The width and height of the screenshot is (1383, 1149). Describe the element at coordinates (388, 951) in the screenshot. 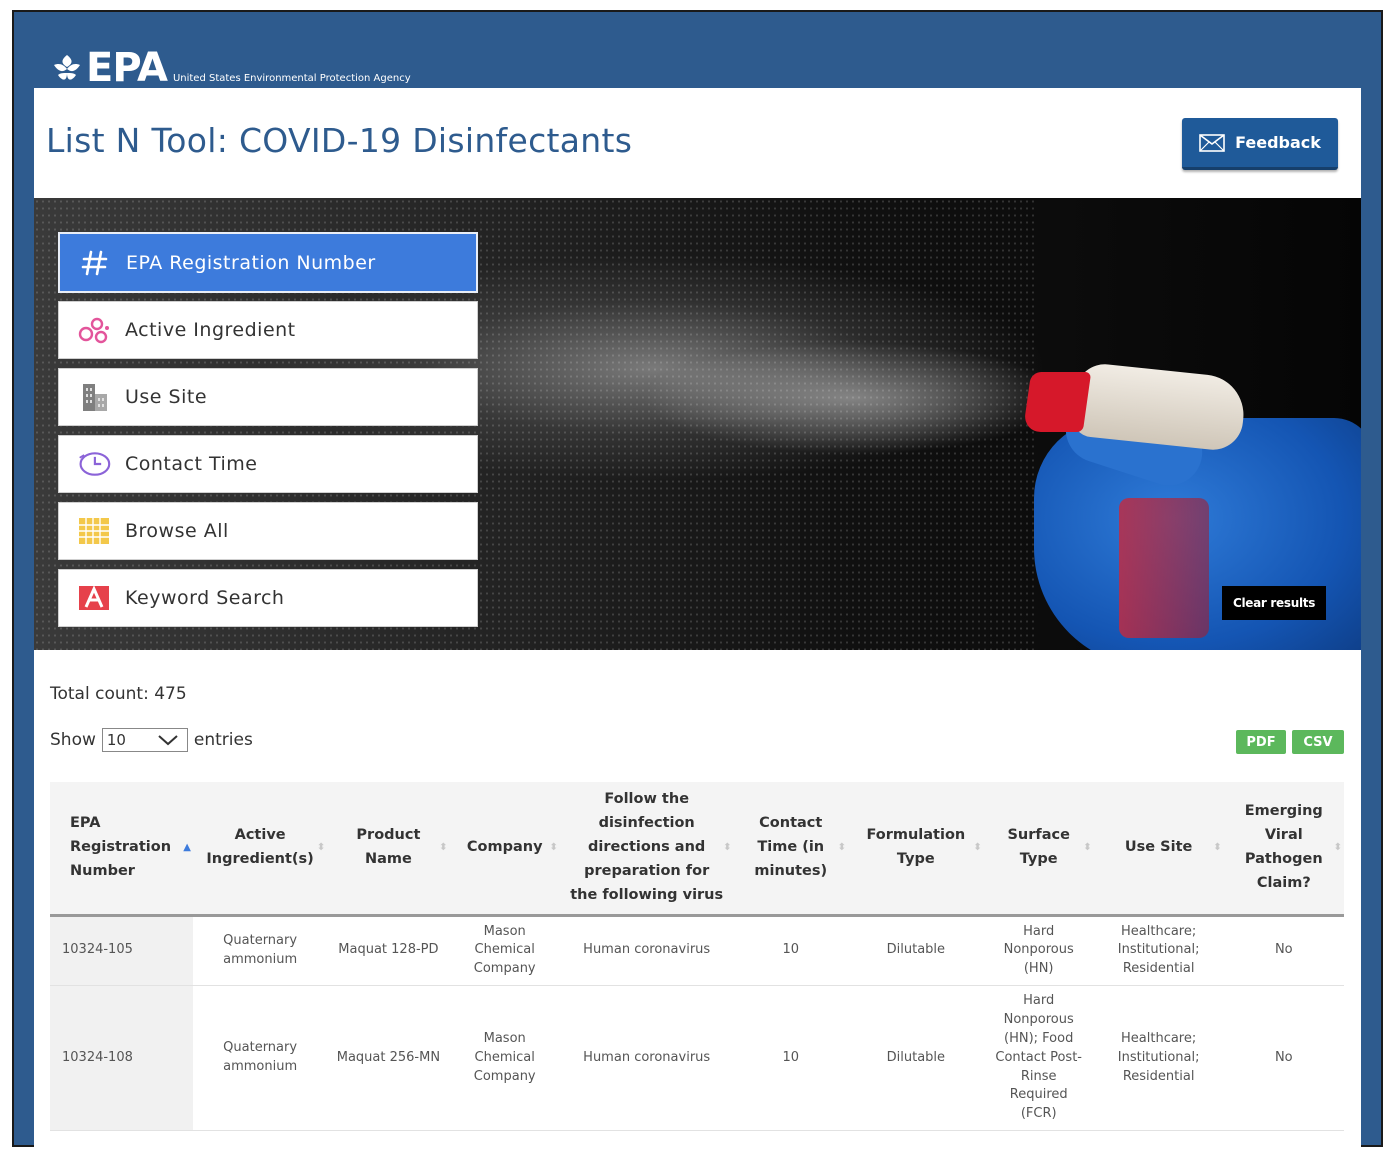

I see `cell-product-name: Maquat 128-PD` at that location.